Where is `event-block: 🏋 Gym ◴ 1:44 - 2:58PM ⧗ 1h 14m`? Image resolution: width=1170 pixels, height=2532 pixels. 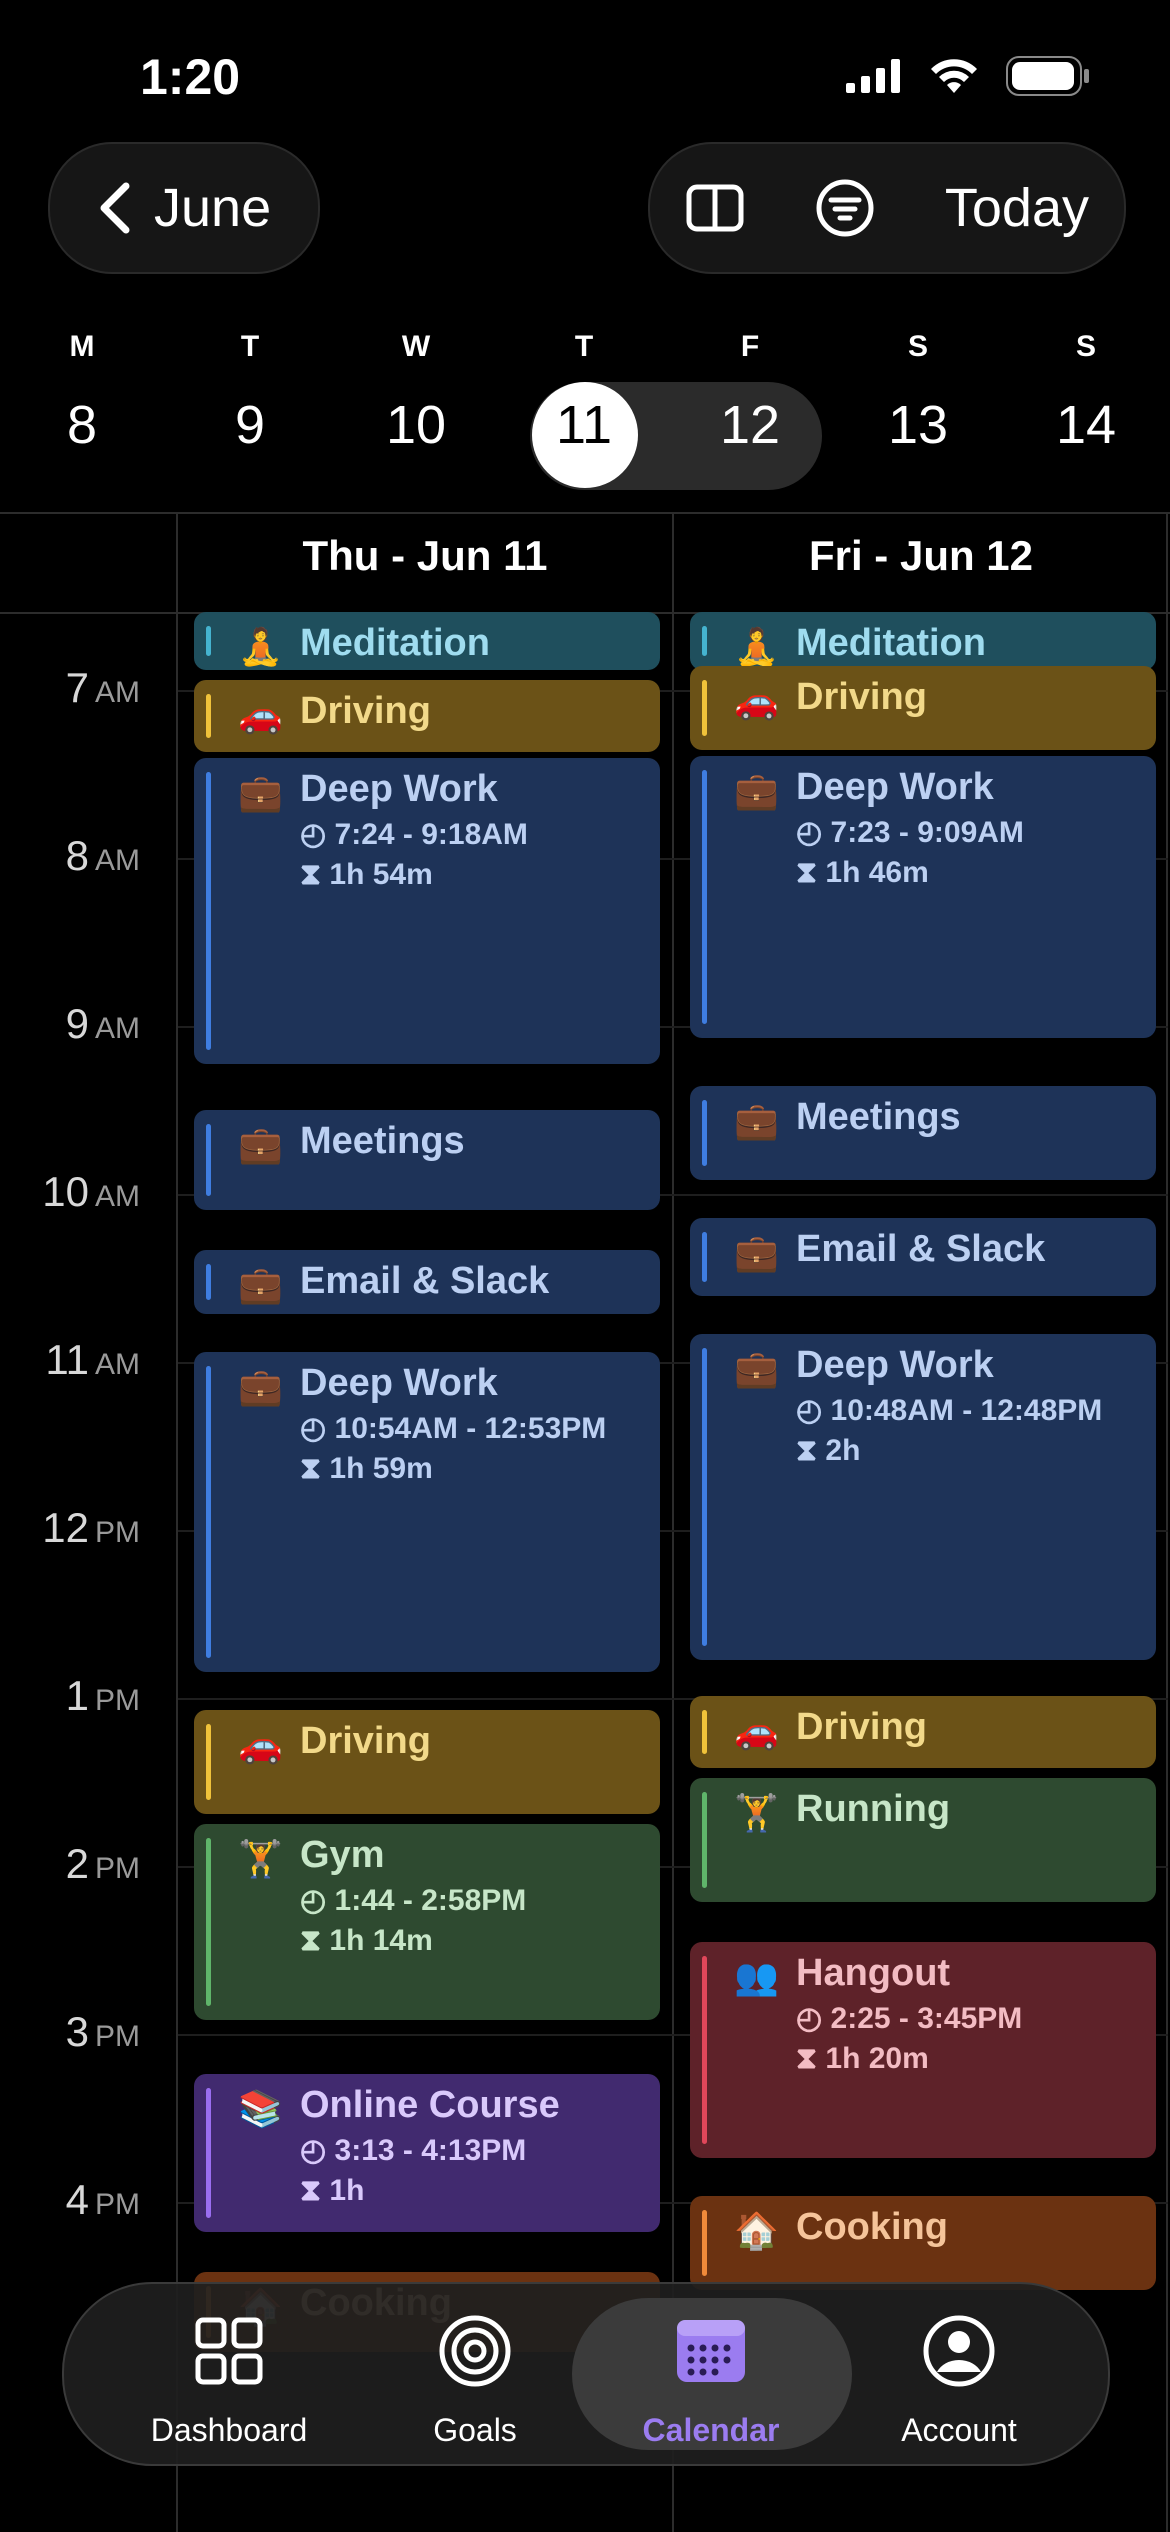
event-block: 🏋 Gym ◴ 1:44 - 2:58PM ⧗ 1h 14m is located at coordinates (427, 1922).